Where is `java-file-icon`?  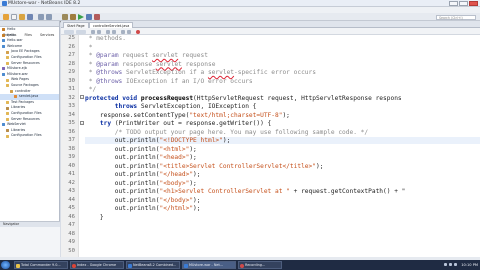 java-file-icon is located at coordinates (15, 97).